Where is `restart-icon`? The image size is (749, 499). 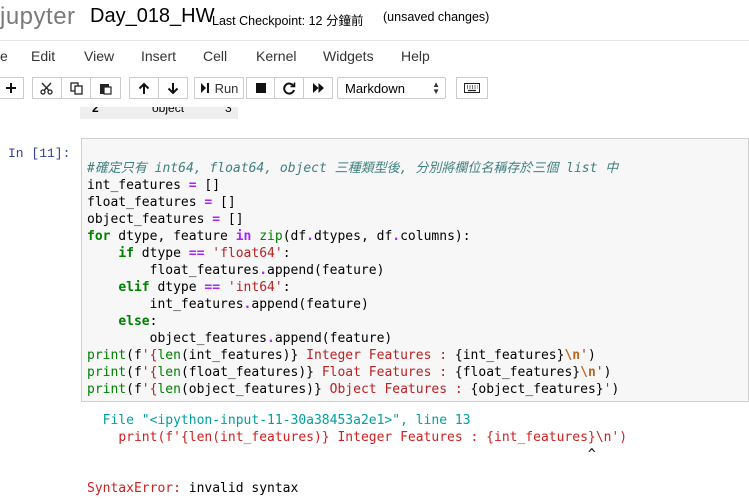
restart-icon is located at coordinates (288, 88).